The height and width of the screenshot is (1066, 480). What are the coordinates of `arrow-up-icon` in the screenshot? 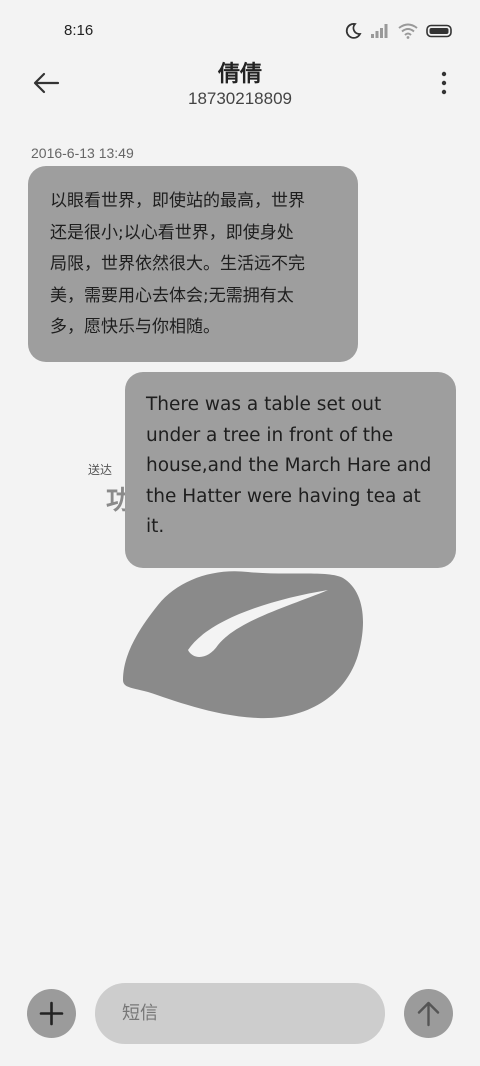 It's located at (428, 1013).